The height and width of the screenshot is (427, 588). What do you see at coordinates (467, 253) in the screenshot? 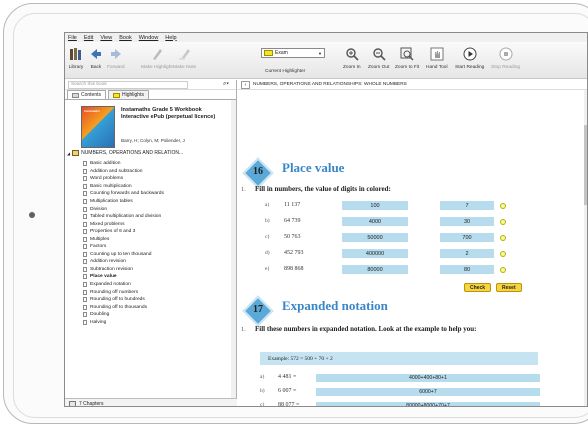
I see `digit-answer-box: 2` at bounding box center [467, 253].